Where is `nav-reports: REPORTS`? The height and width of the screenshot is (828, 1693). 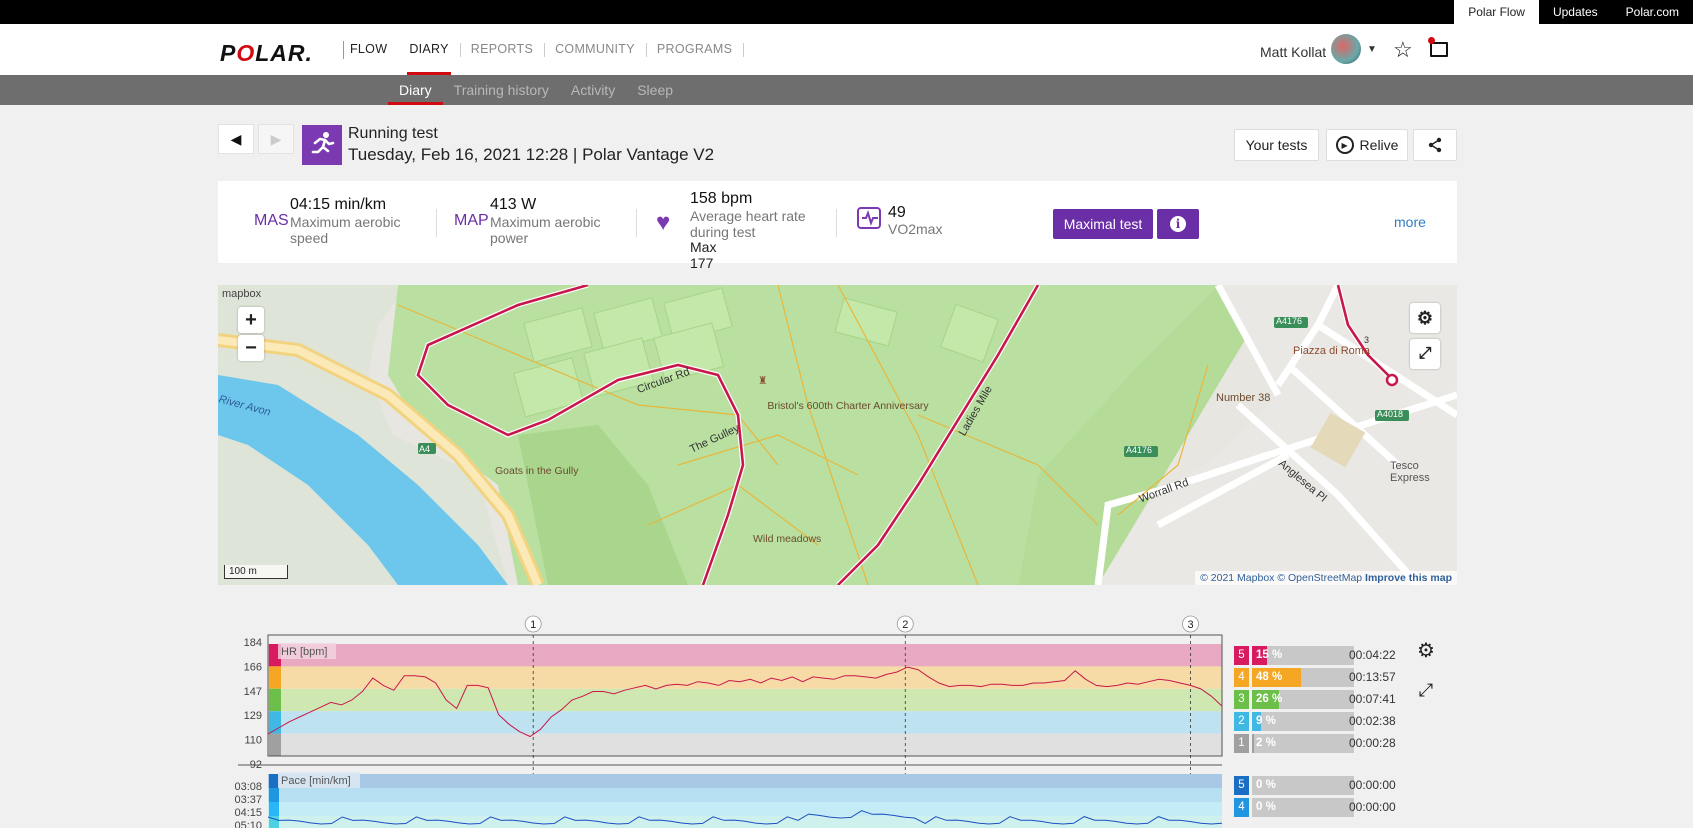 nav-reports: REPORTS is located at coordinates (508, 49).